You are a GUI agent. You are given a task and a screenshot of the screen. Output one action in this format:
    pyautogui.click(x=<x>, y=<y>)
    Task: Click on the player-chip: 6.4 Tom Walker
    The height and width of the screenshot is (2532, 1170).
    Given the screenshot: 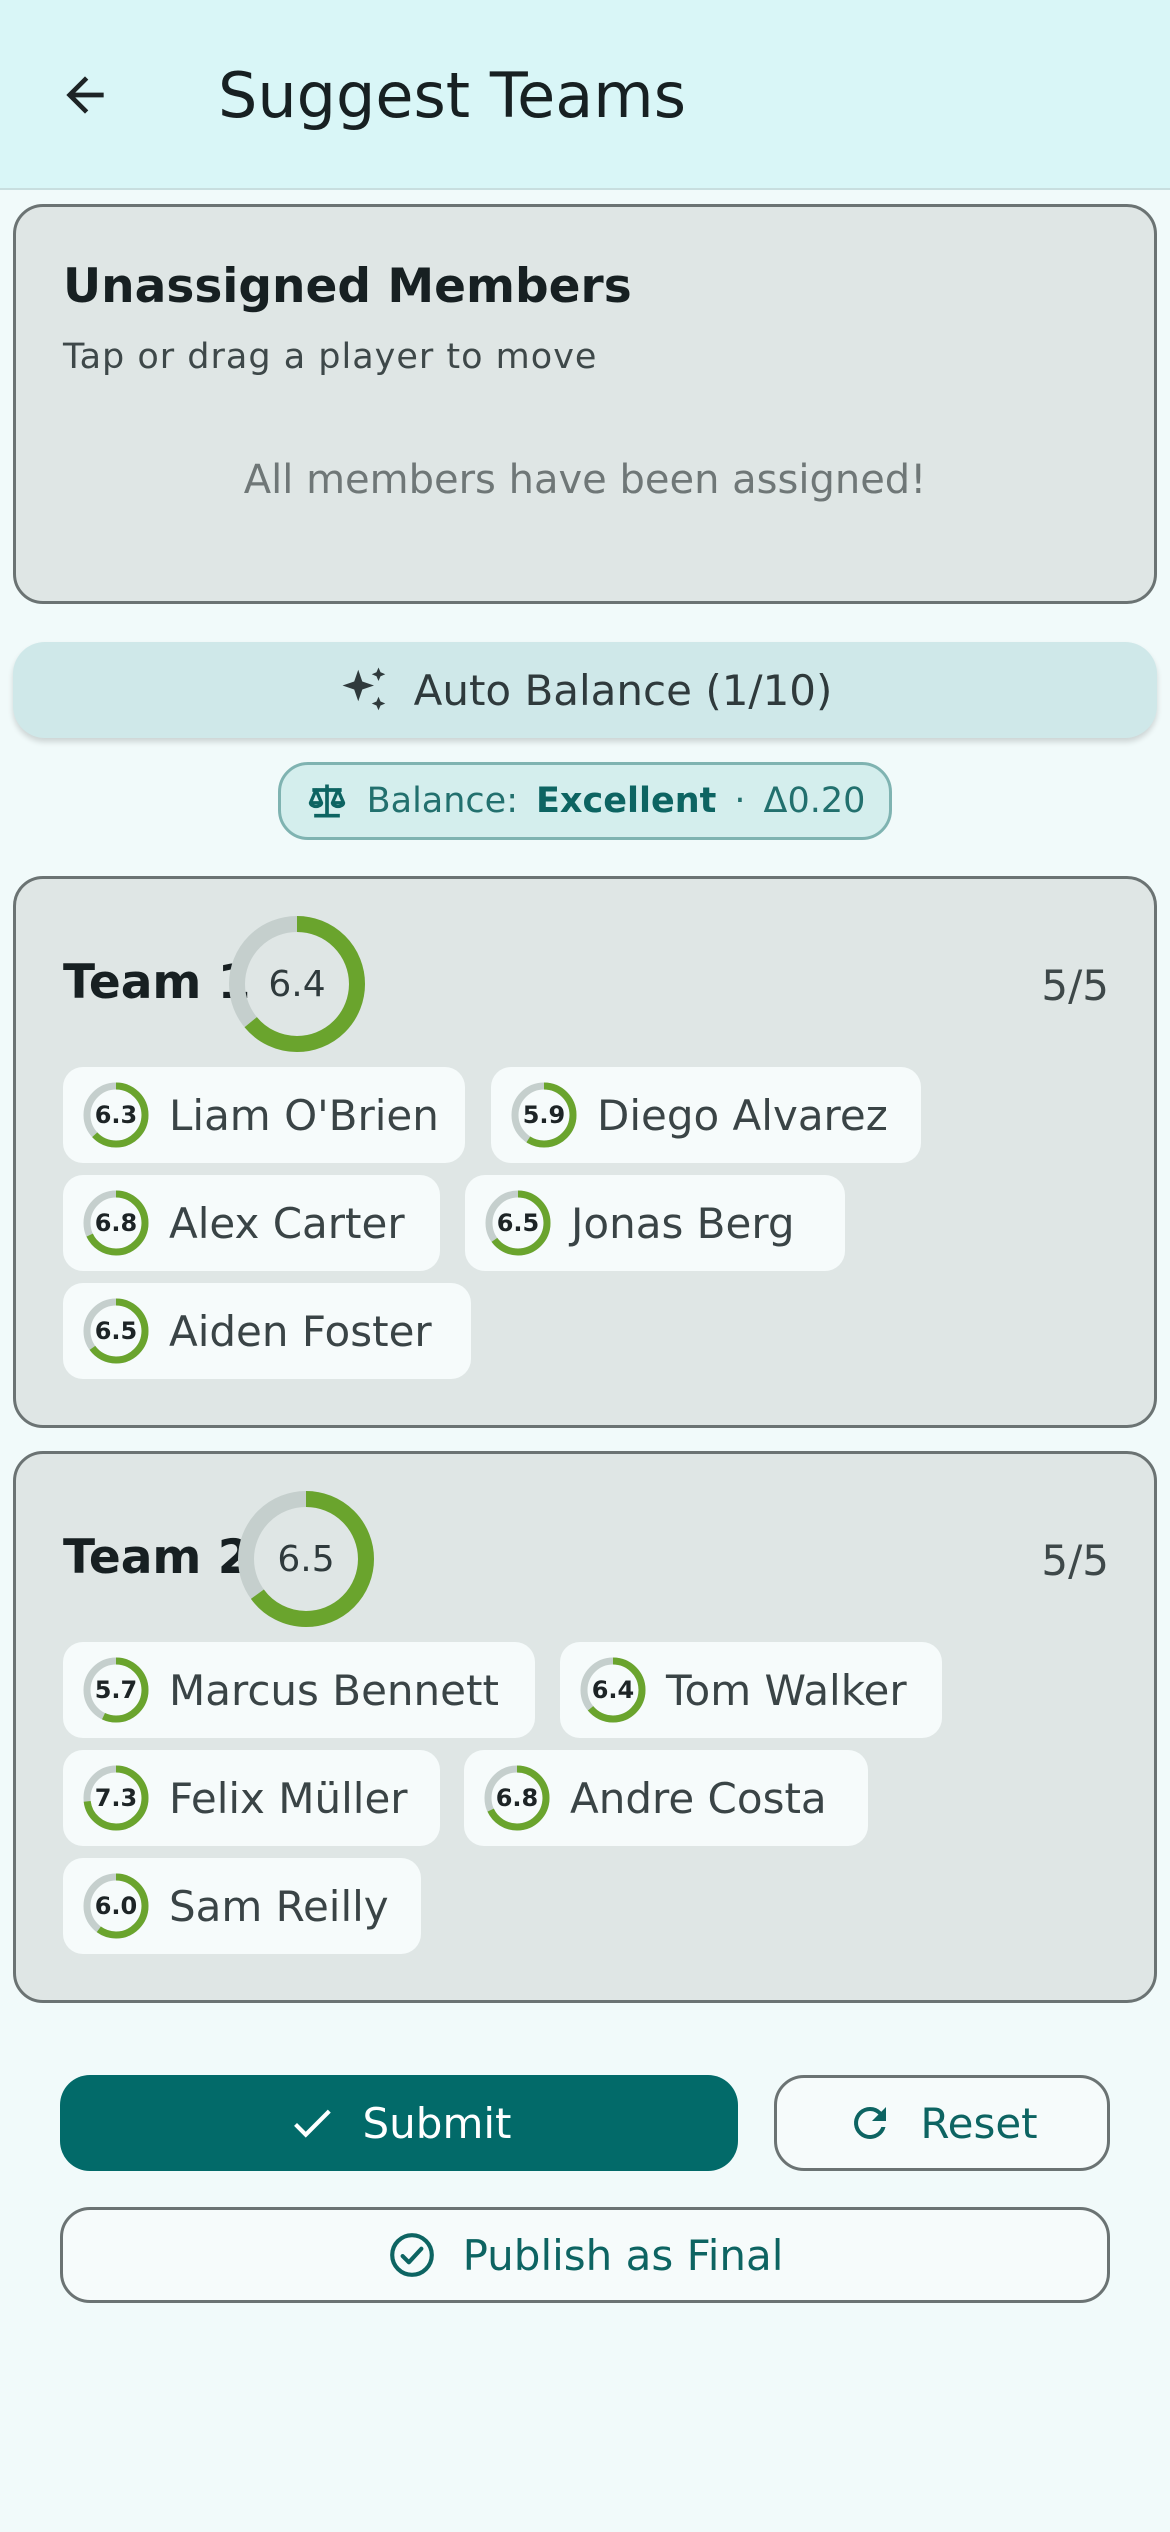 What is the action you would take?
    pyautogui.click(x=751, y=1690)
    